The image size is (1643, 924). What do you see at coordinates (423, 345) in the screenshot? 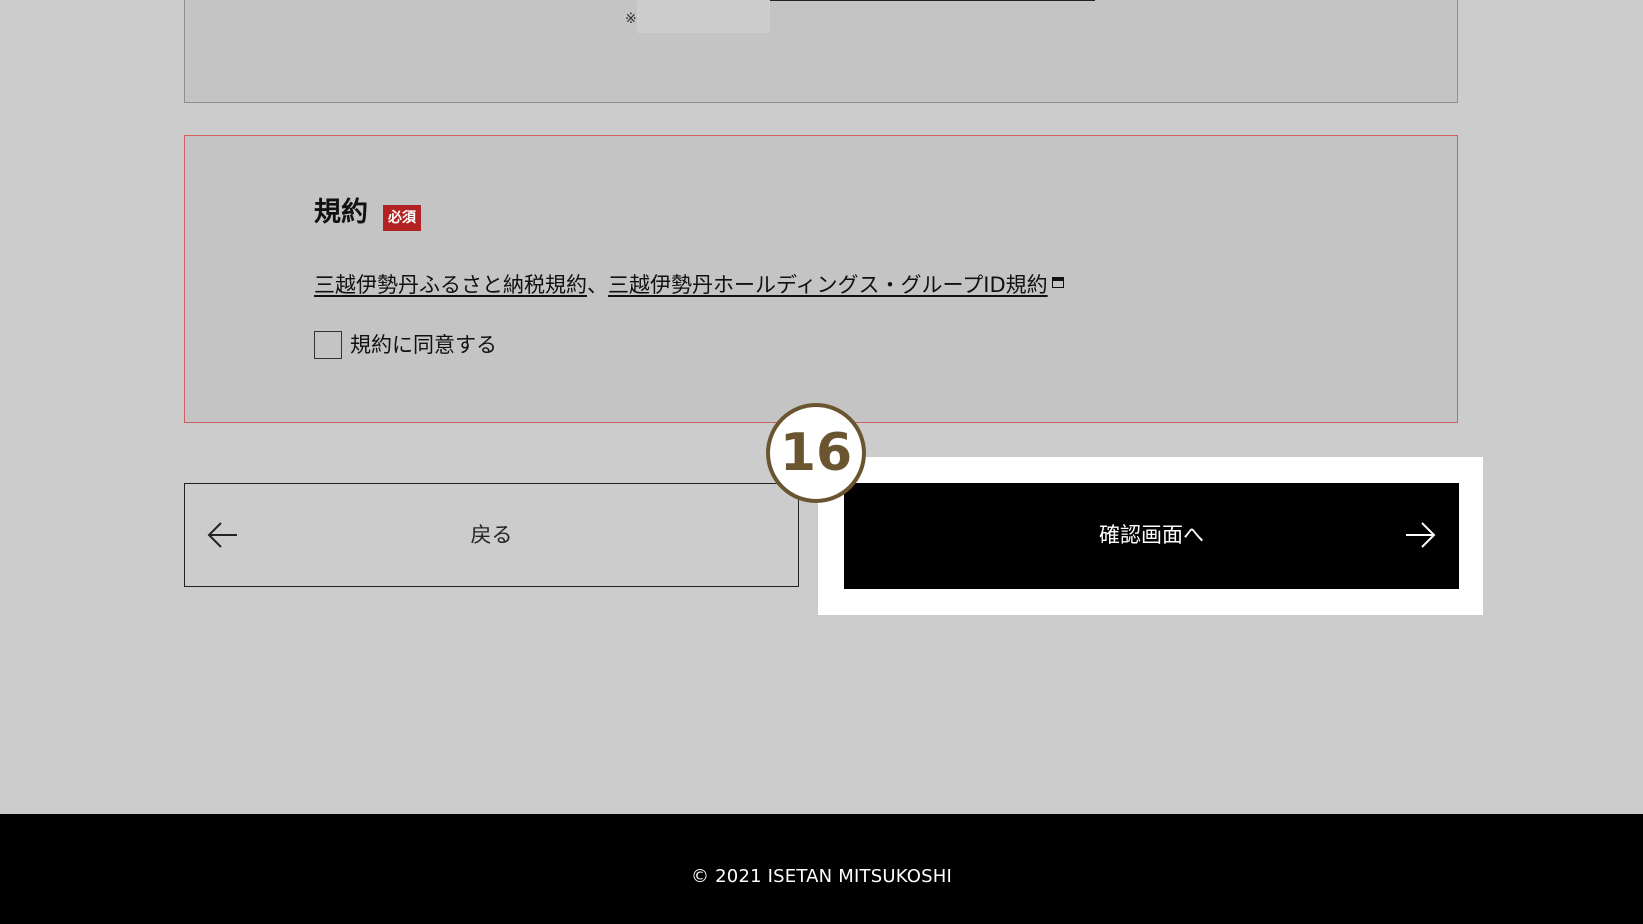
I see `agree-terms-label: 規約に同意する` at bounding box center [423, 345].